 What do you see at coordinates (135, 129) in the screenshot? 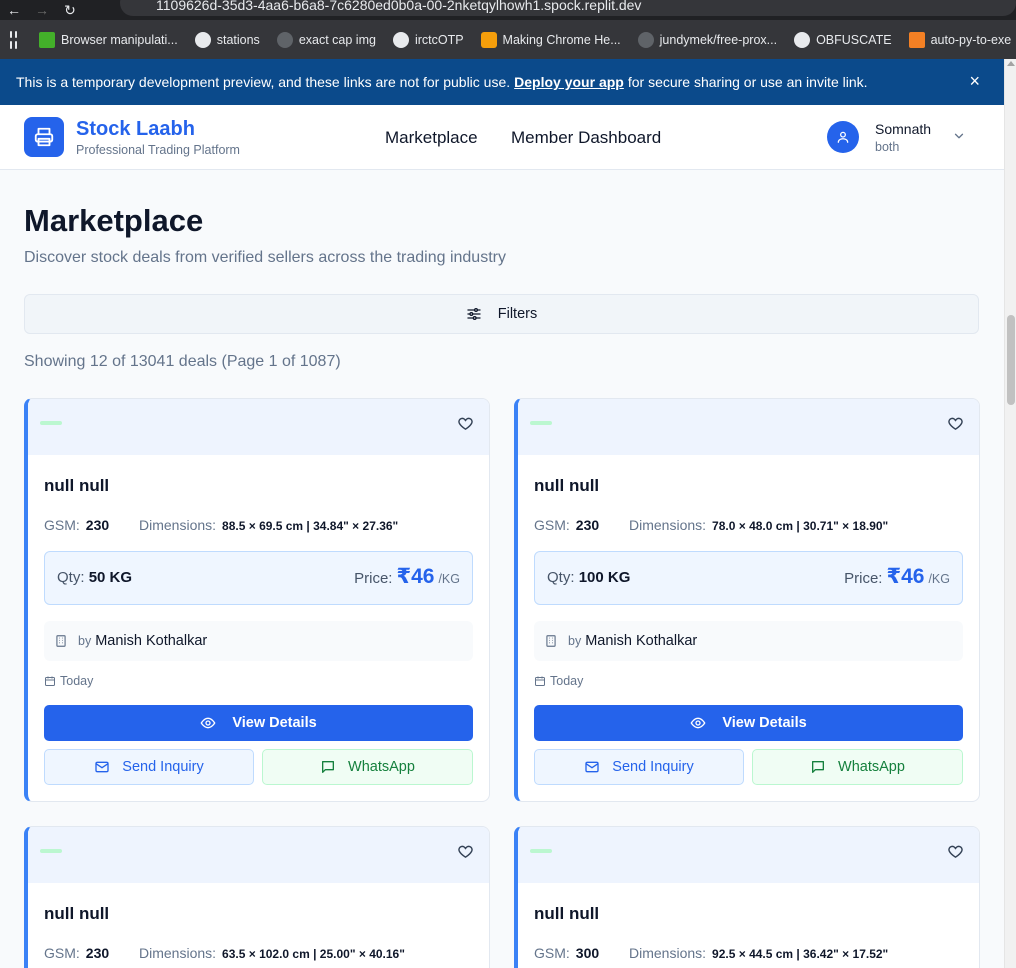
I see `brand-name: Stock Laabh` at bounding box center [135, 129].